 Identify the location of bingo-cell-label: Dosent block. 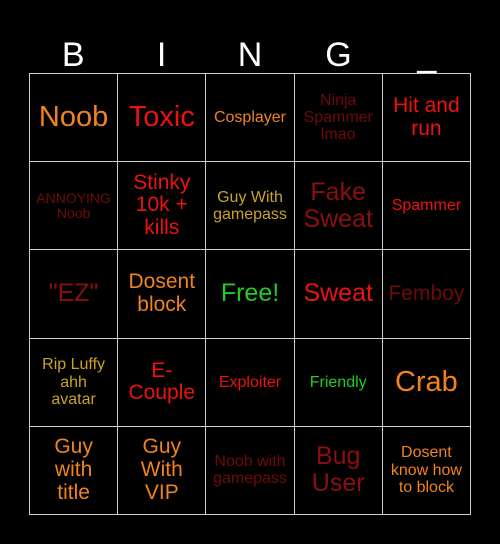
(162, 293).